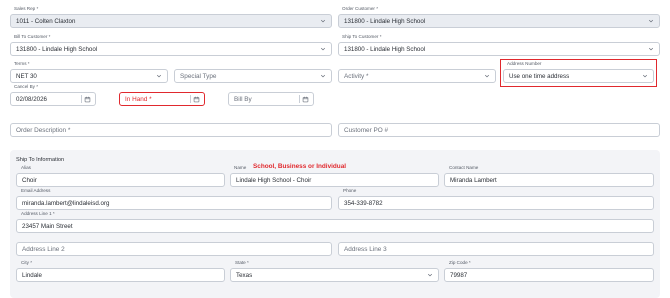 This screenshot has width=670, height=298. Describe the element at coordinates (36, 190) in the screenshot. I see `email-label: Email Address` at that location.